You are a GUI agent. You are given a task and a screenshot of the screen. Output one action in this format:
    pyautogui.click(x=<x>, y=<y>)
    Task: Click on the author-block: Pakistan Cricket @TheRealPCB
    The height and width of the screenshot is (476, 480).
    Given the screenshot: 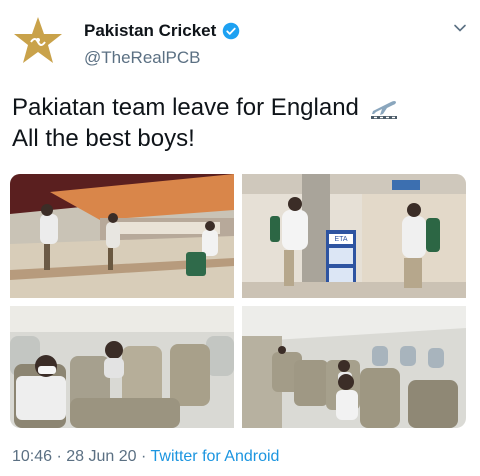 What is the action you would take?
    pyautogui.click(x=162, y=44)
    